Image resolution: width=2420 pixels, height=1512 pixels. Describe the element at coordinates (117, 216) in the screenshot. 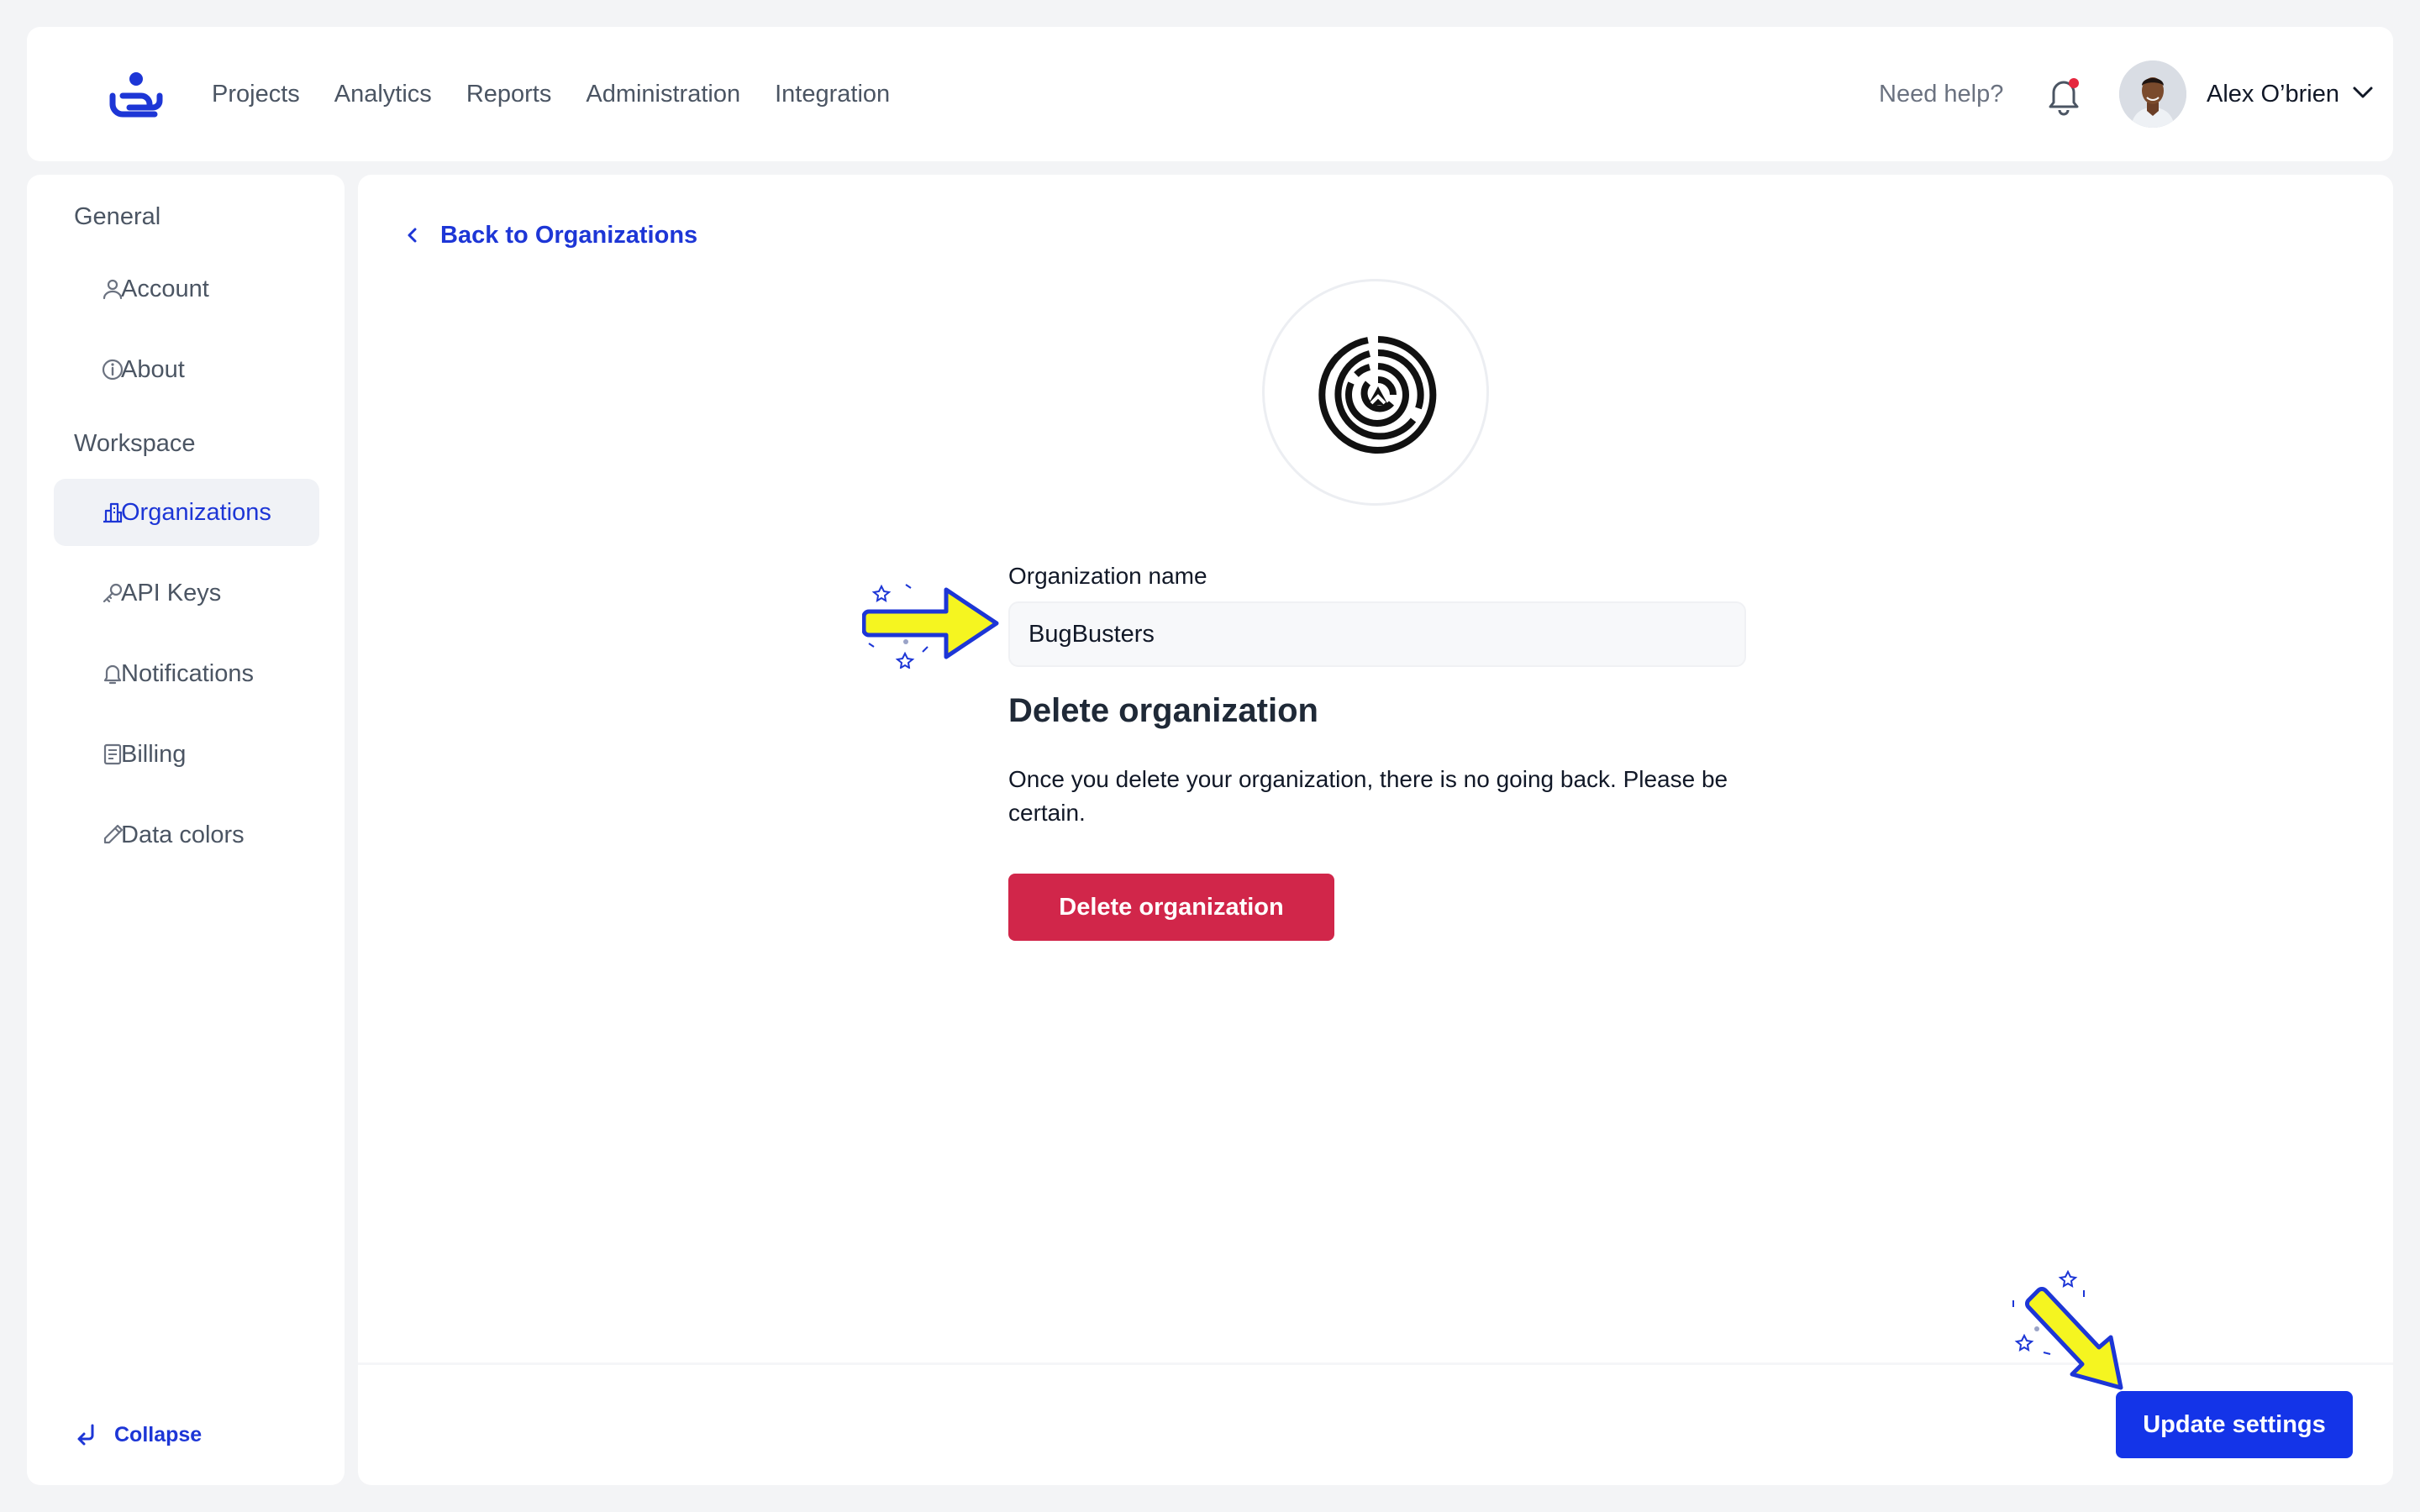

I see `section-heading-general: General` at that location.